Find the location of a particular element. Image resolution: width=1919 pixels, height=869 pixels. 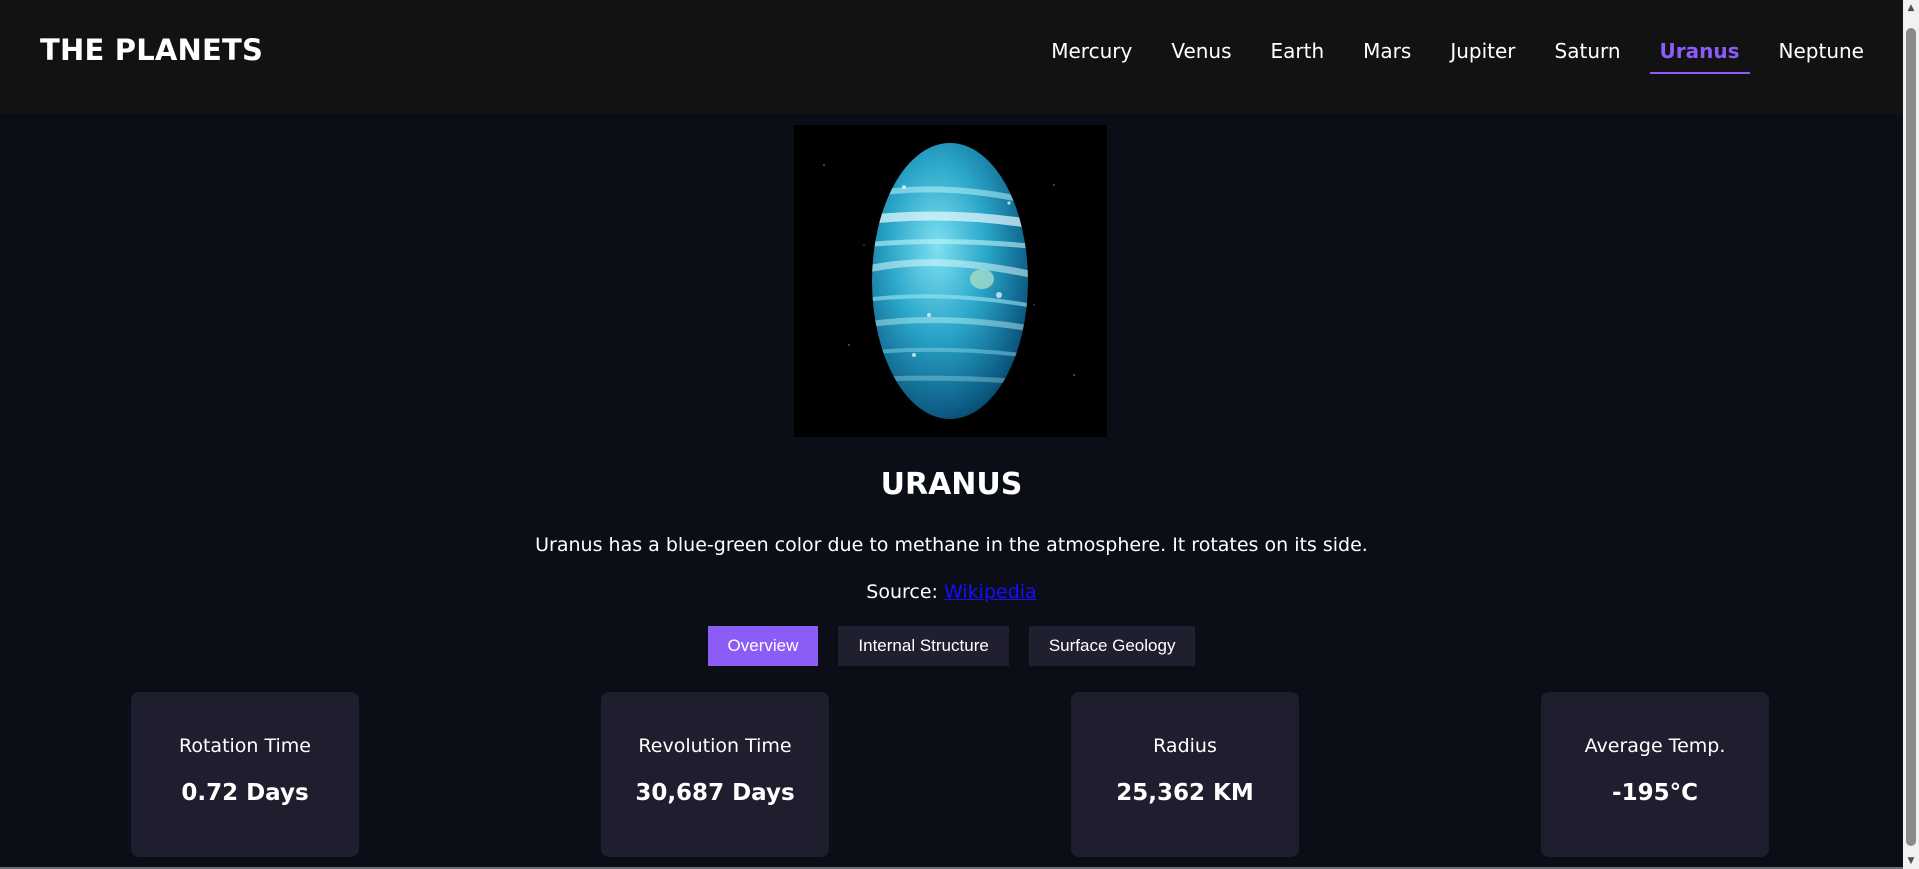

stat-label: Revolution Time is located at coordinates (715, 746).